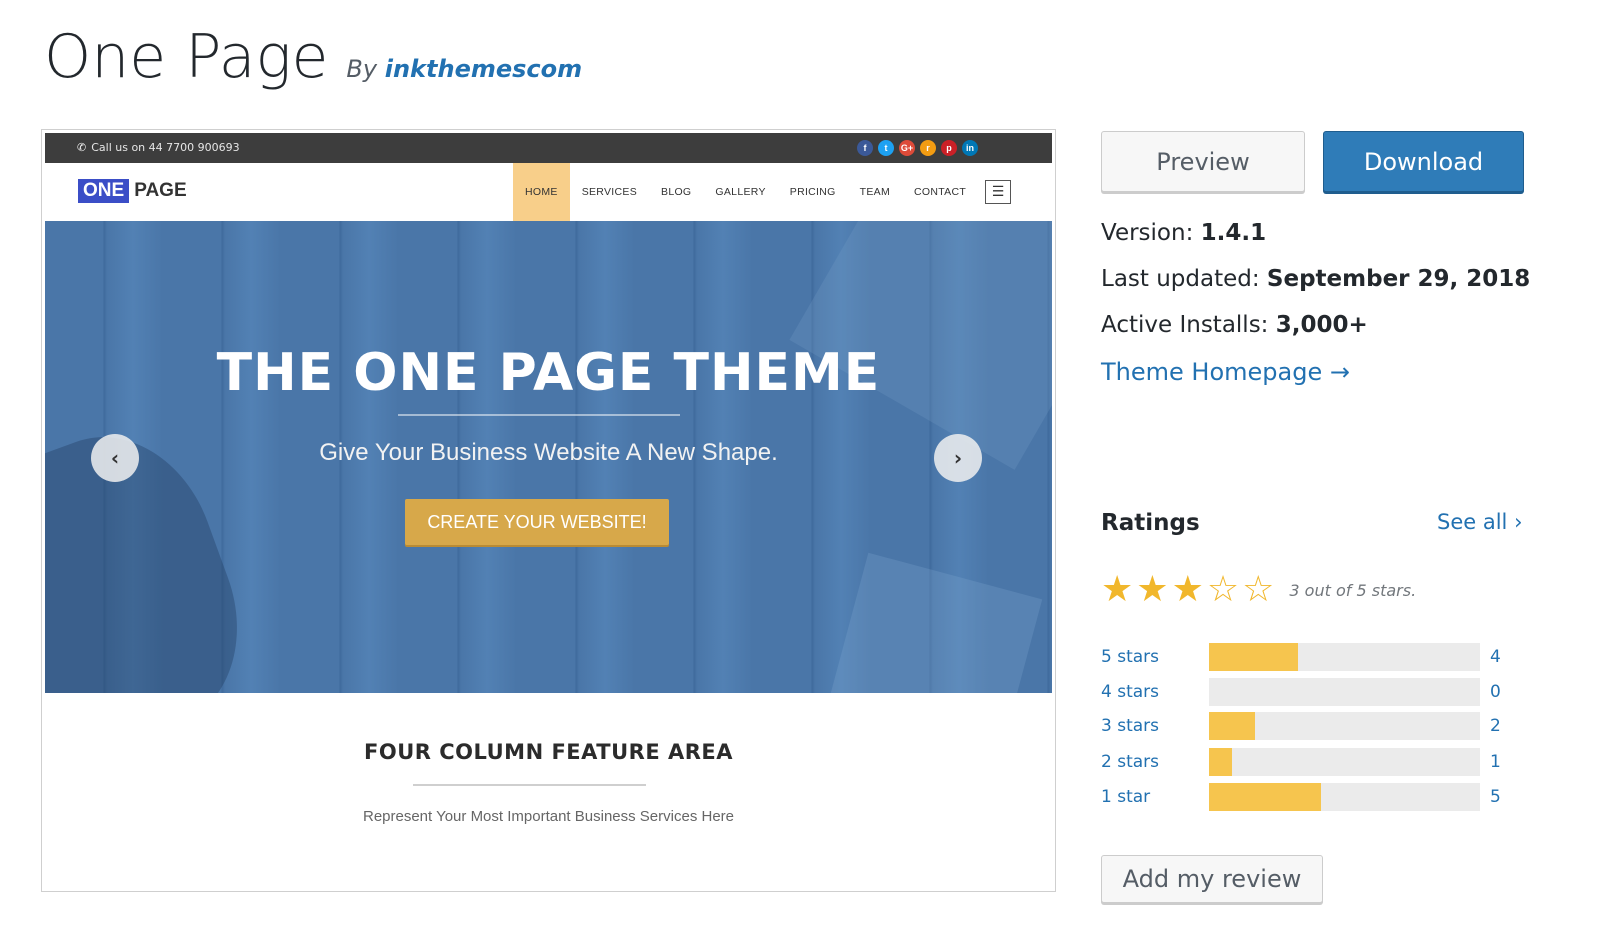  What do you see at coordinates (1150, 523) in the screenshot?
I see `ratings-heading: Ratings` at bounding box center [1150, 523].